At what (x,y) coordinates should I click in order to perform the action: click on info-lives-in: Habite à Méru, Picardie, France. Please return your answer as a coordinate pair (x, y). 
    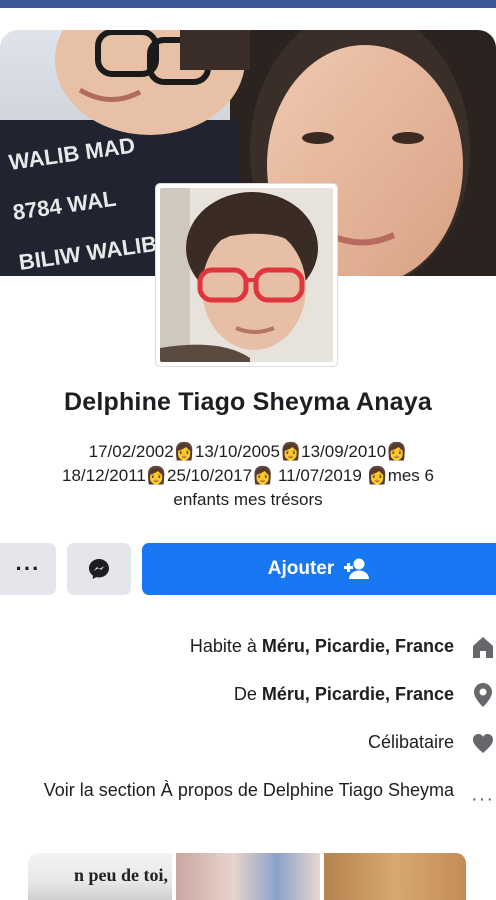
    Looking at the image, I should click on (248, 648).